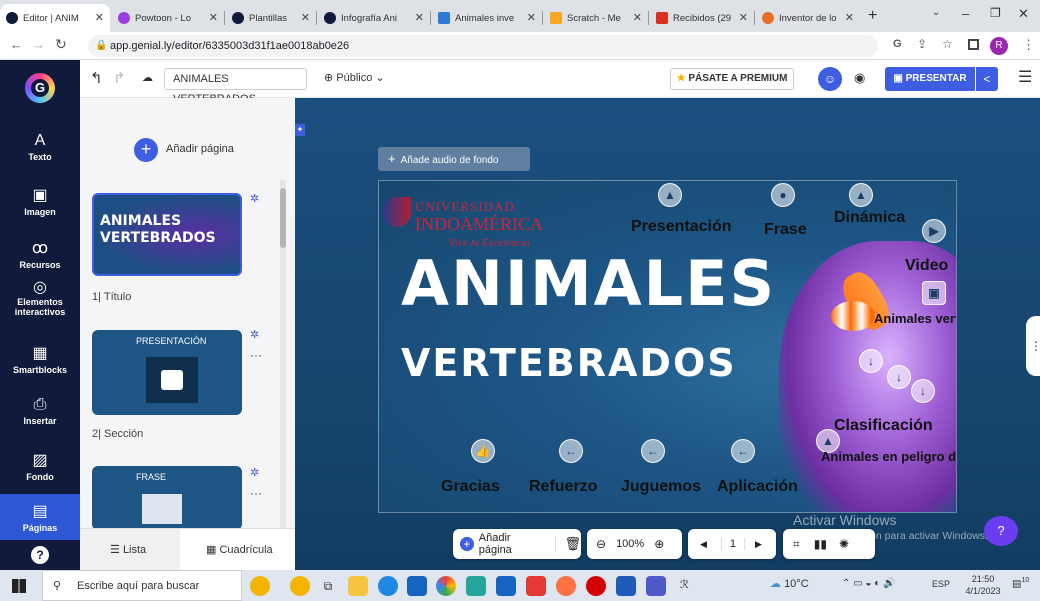 This screenshot has width=1040, height=601. I want to click on dinamica-hotspot: ▲, so click(861, 195).